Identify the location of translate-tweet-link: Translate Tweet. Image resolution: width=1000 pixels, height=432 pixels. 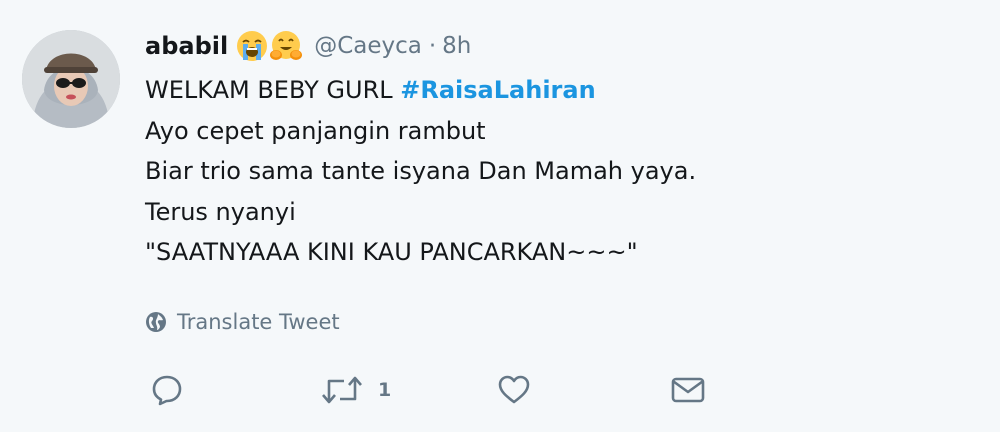
(242, 322).